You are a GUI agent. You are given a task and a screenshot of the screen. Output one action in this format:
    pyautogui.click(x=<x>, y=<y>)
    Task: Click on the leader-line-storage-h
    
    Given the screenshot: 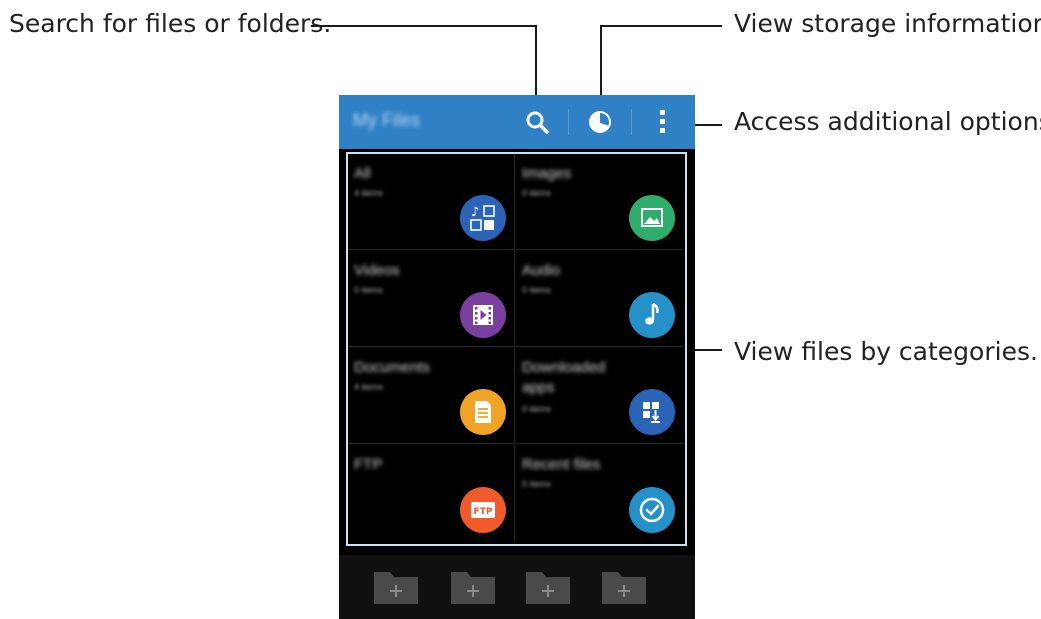 What is the action you would take?
    pyautogui.click(x=661, y=26)
    